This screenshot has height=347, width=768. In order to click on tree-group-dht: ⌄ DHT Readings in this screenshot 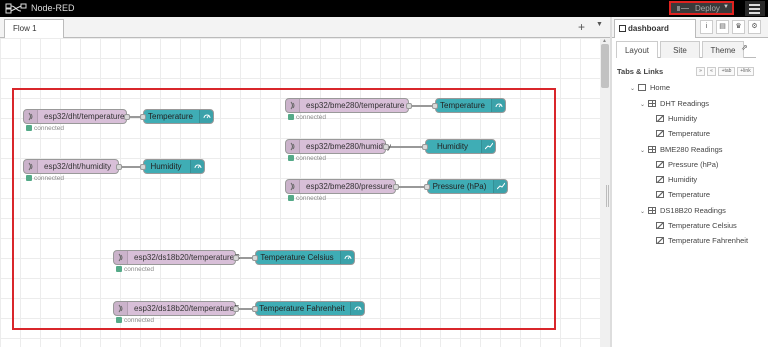, I will do `click(674, 103)`.